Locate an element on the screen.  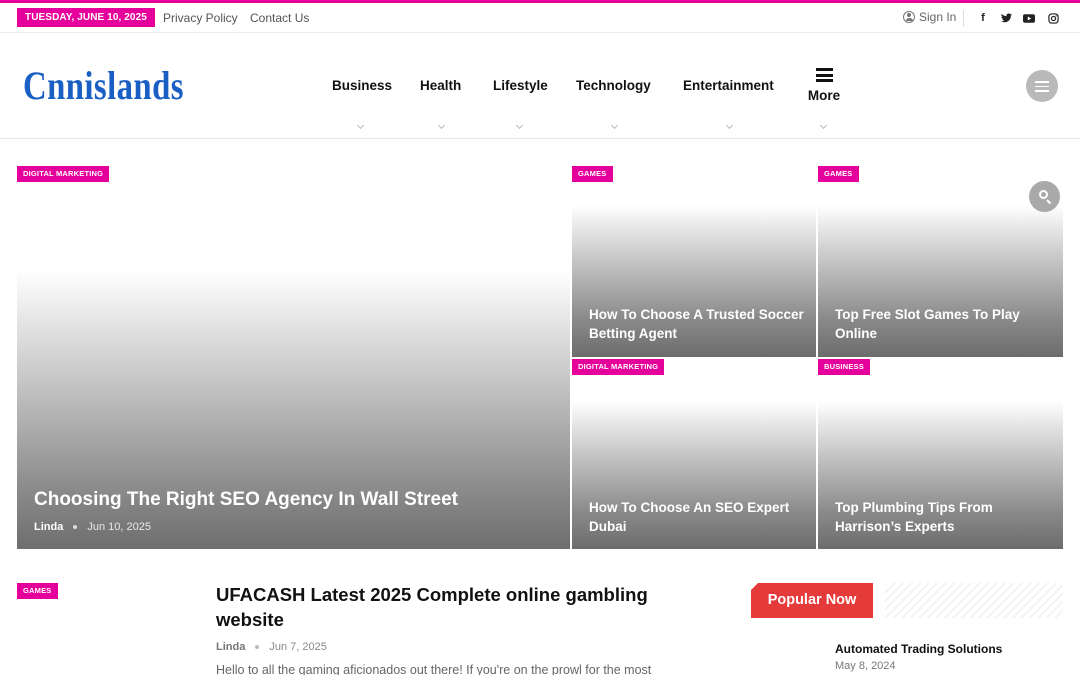
post-date: Jun 10, 2025 is located at coordinates (119, 527).